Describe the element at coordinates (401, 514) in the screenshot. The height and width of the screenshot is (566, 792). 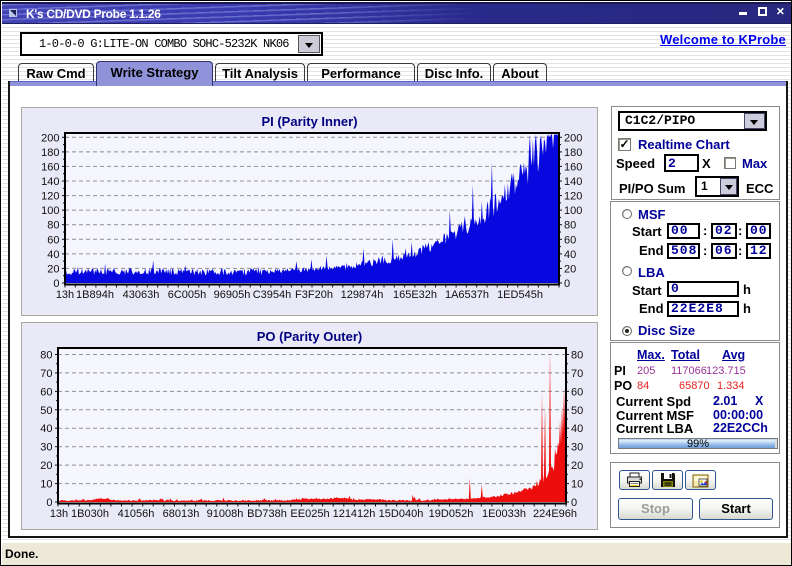
I see `svg-text: 15D040h` at that location.